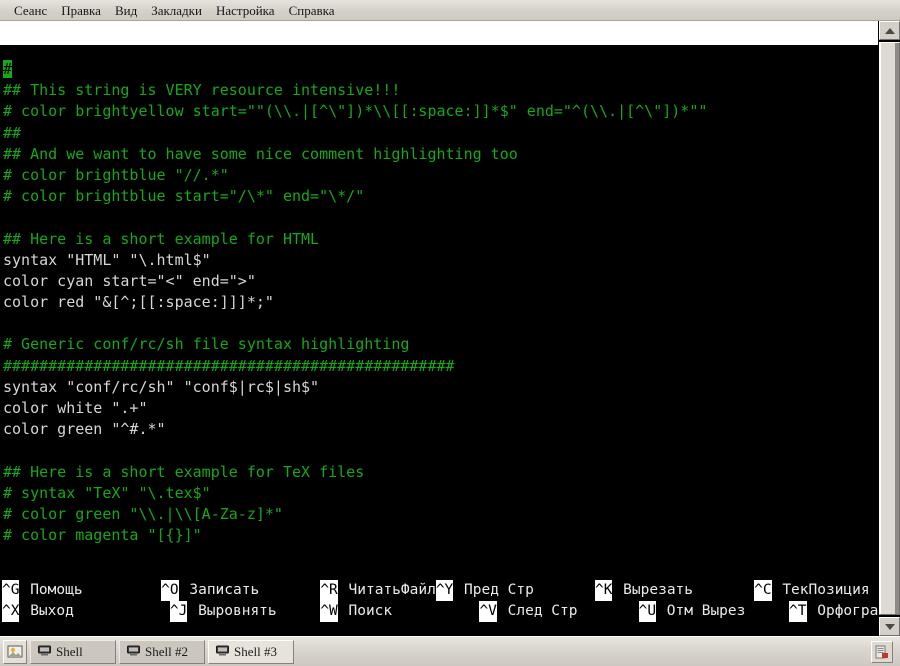  Describe the element at coordinates (91, 590) in the screenshot. I see `shortcut-label: Помощь` at that location.